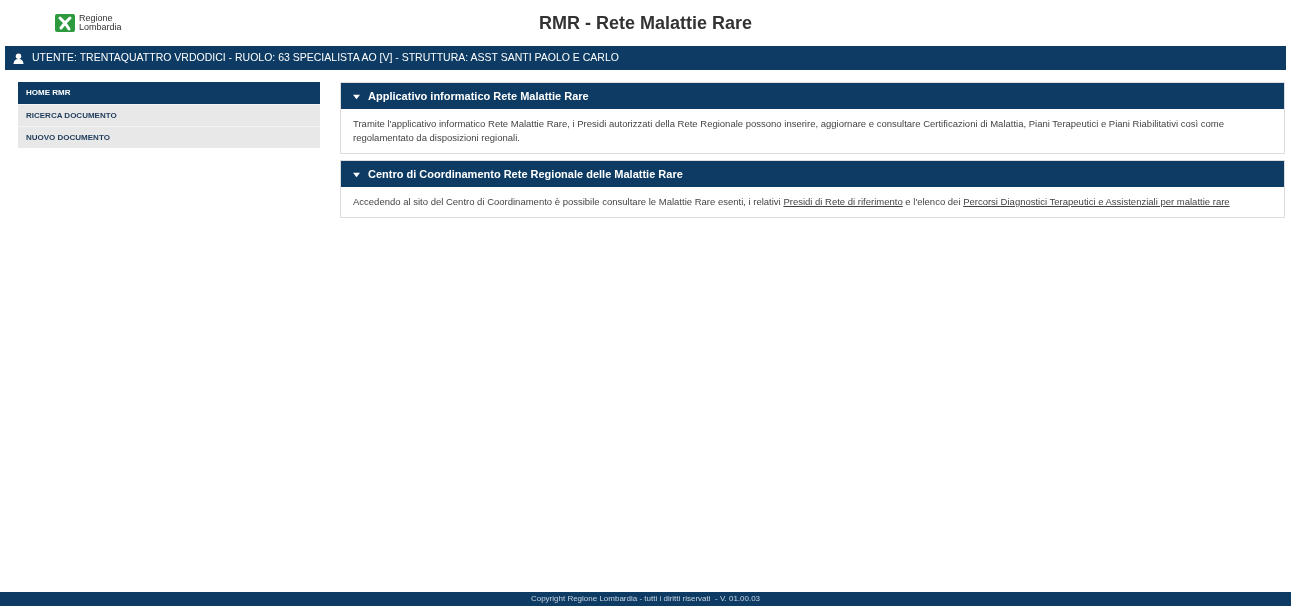  What do you see at coordinates (65, 23) in the screenshot?
I see `logo-icon` at bounding box center [65, 23].